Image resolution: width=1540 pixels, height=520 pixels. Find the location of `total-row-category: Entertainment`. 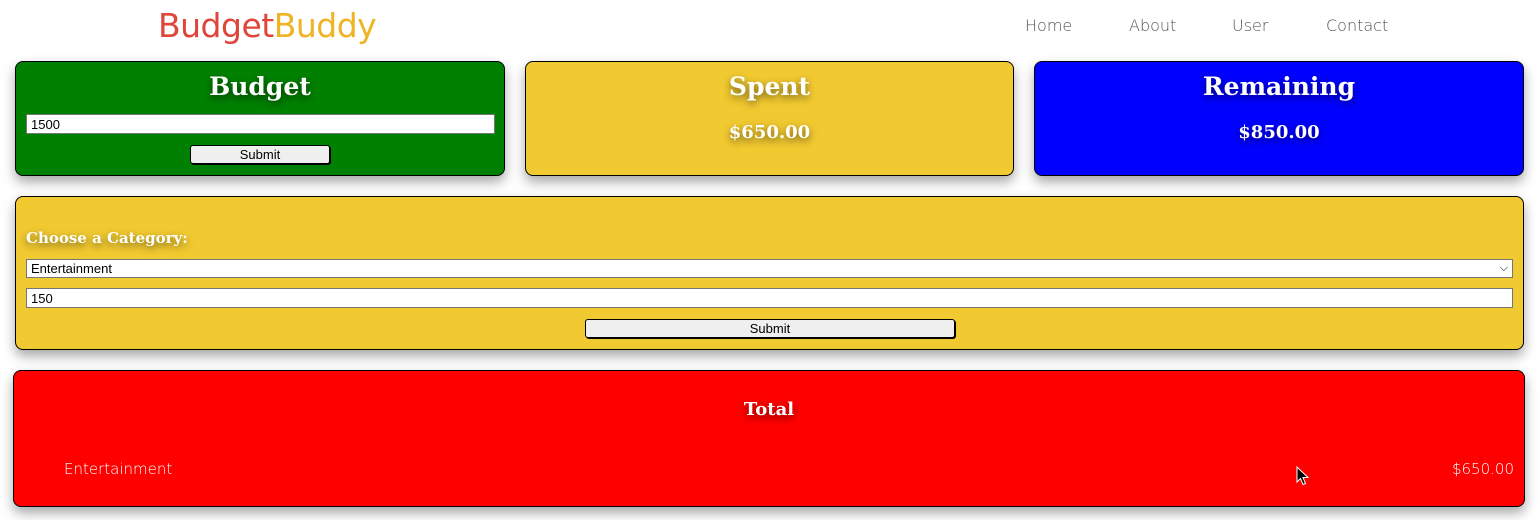

total-row-category: Entertainment is located at coordinates (118, 469).